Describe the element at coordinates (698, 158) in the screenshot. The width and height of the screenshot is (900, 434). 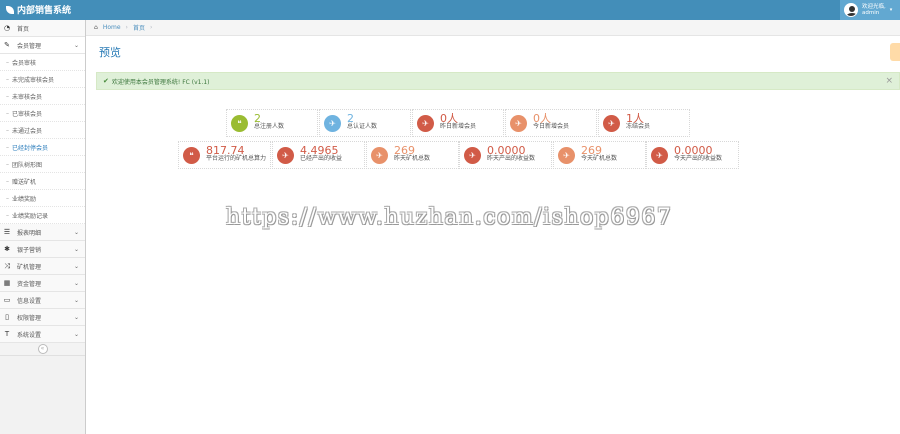
I see `stat-label: 今天产出的收益数` at that location.